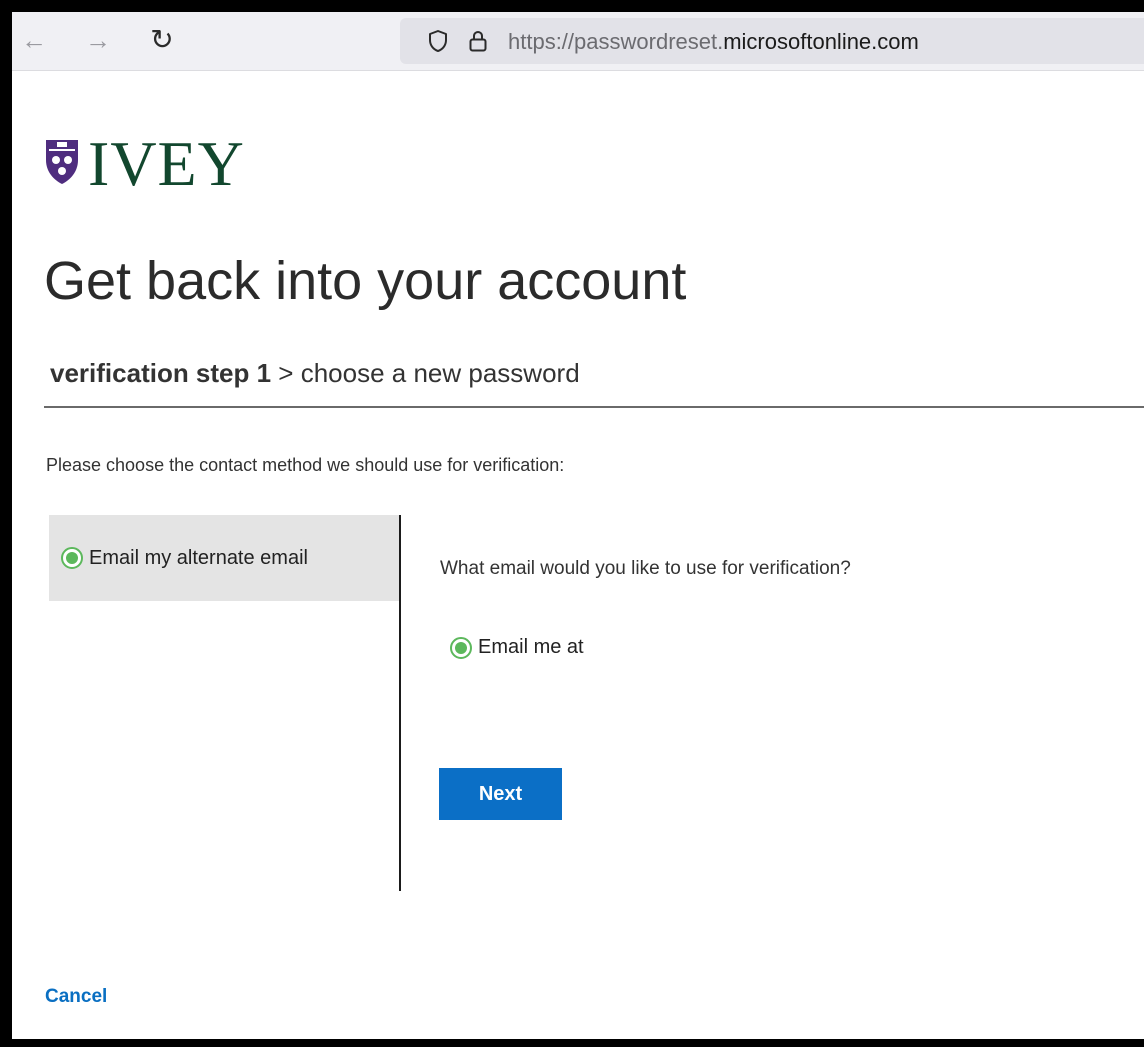 This screenshot has height=1047, width=1144. Describe the element at coordinates (166, 163) in the screenshot. I see `logo-text: IVEY` at that location.